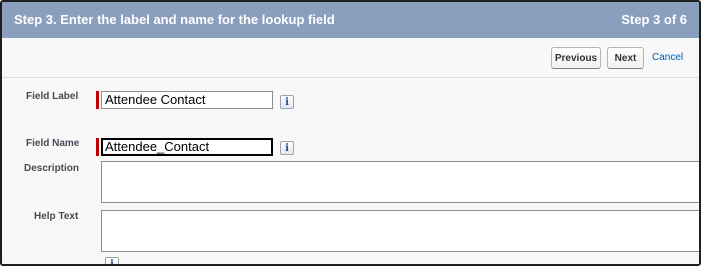 Image resolution: width=701 pixels, height=266 pixels. Describe the element at coordinates (350, 58) in the screenshot. I see `button-bar: Previous Next Cancel` at that location.